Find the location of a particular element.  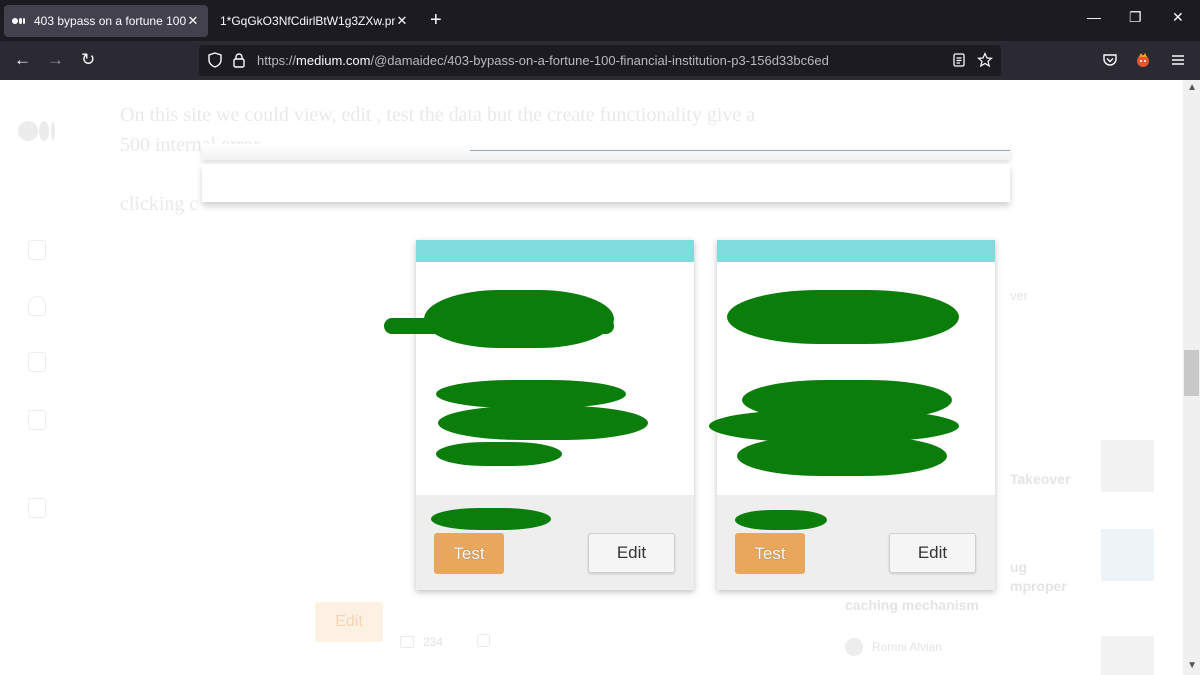

restore-button: ❐ is located at coordinates (1135, 17).